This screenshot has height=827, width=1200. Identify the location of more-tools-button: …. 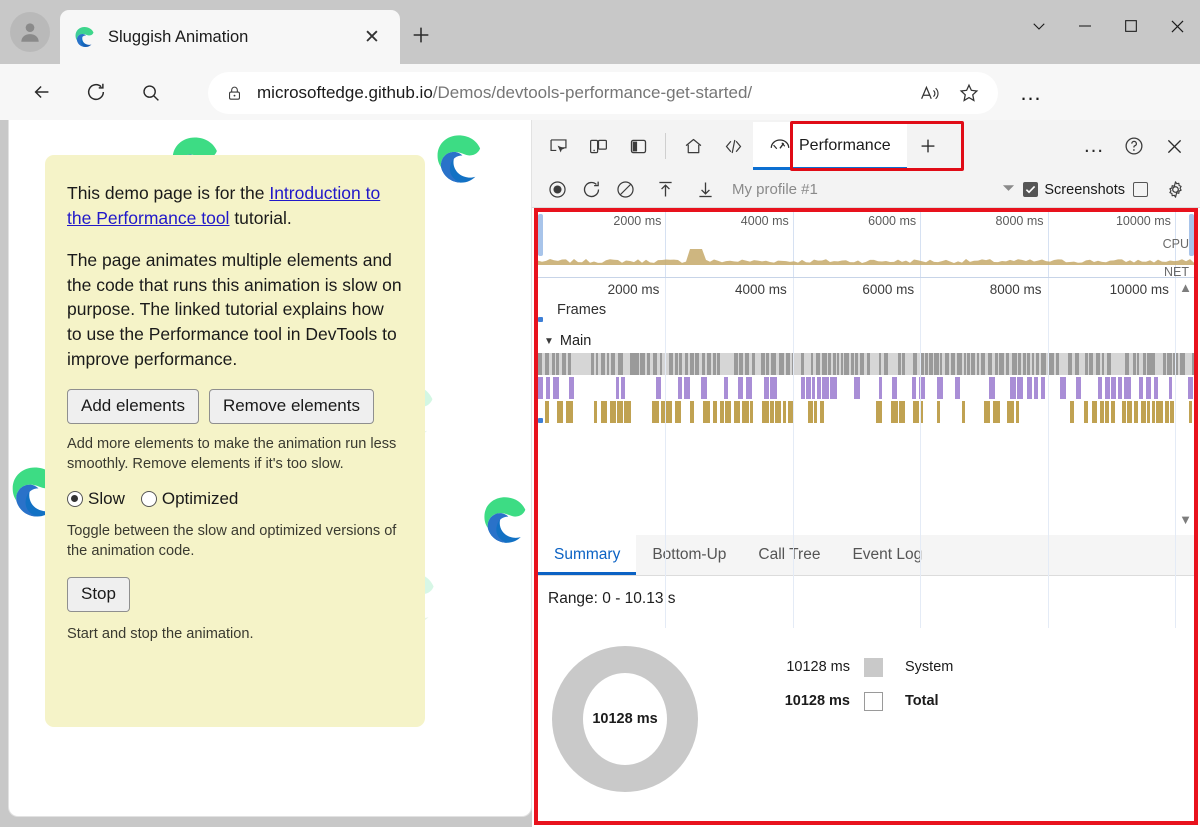
(1094, 146).